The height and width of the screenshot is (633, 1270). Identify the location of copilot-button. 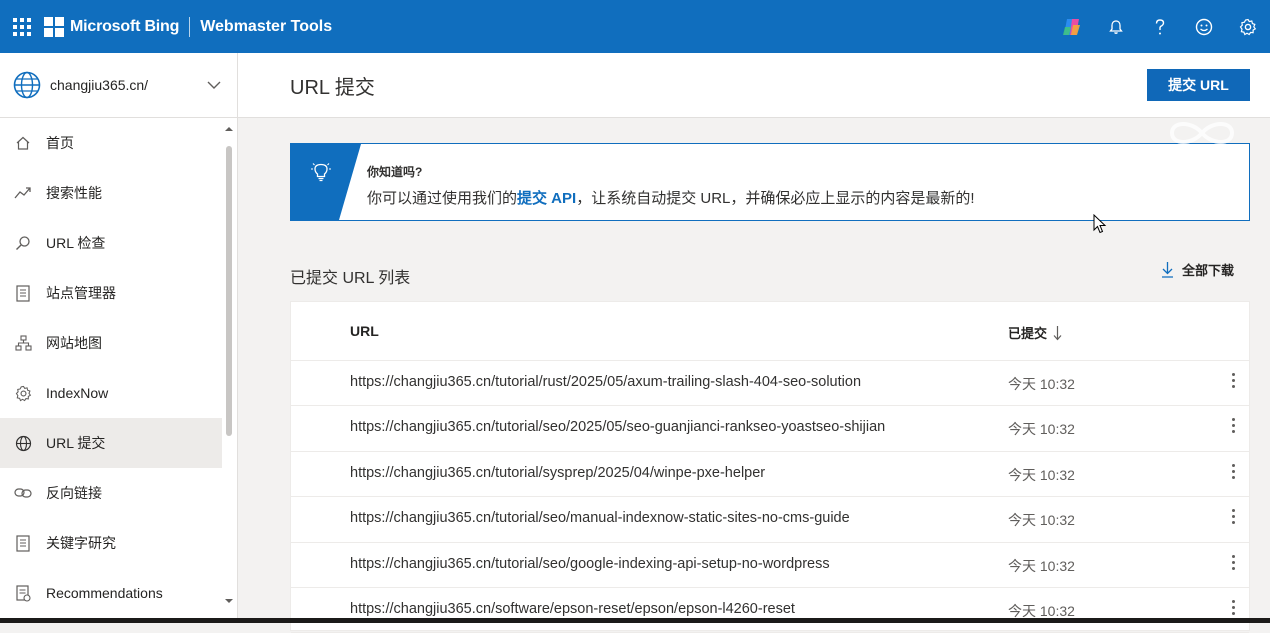
(1072, 26).